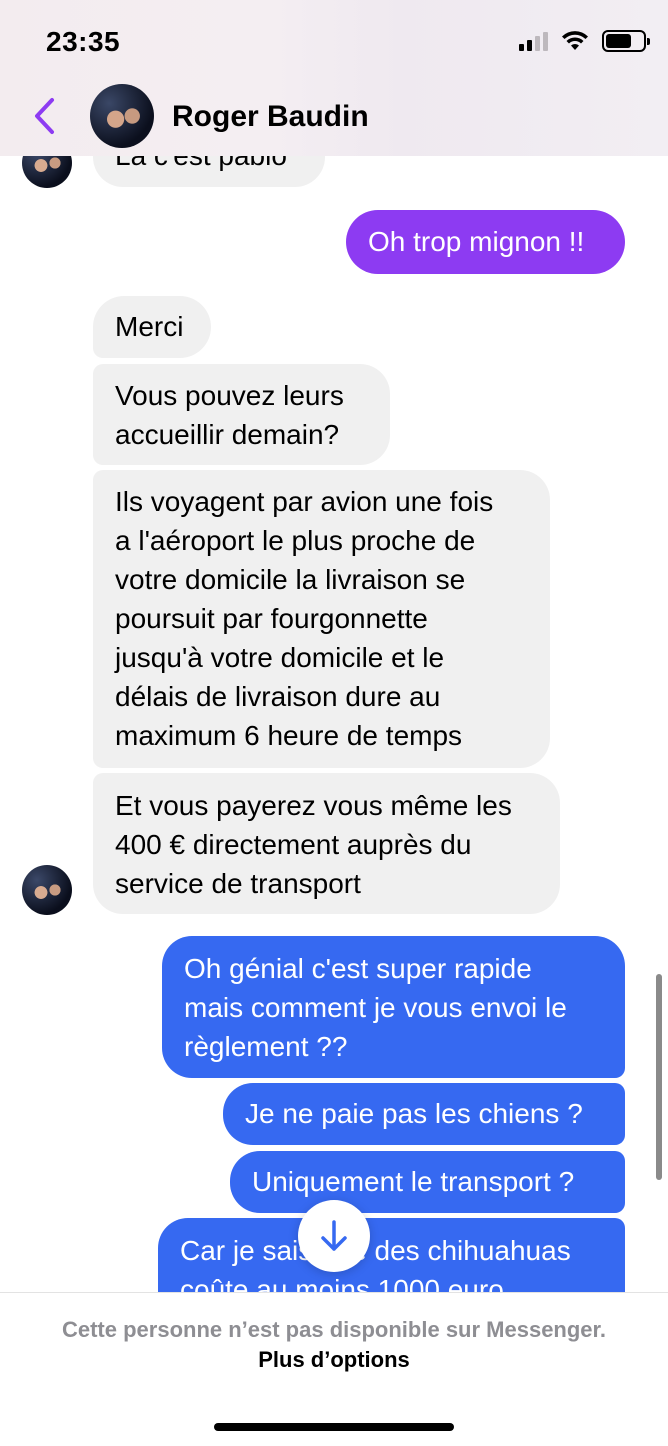  Describe the element at coordinates (289, 735) in the screenshot. I see `message-line: maximum 6 heure de temps` at that location.